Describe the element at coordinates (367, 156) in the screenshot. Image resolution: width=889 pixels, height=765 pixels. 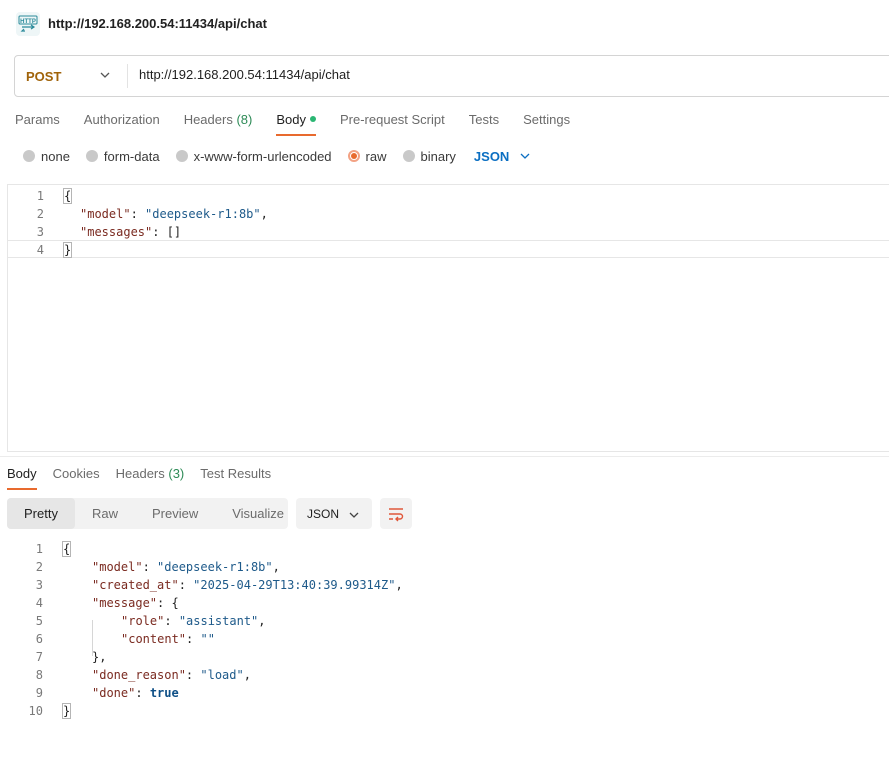
I see `radio-raw: raw` at that location.